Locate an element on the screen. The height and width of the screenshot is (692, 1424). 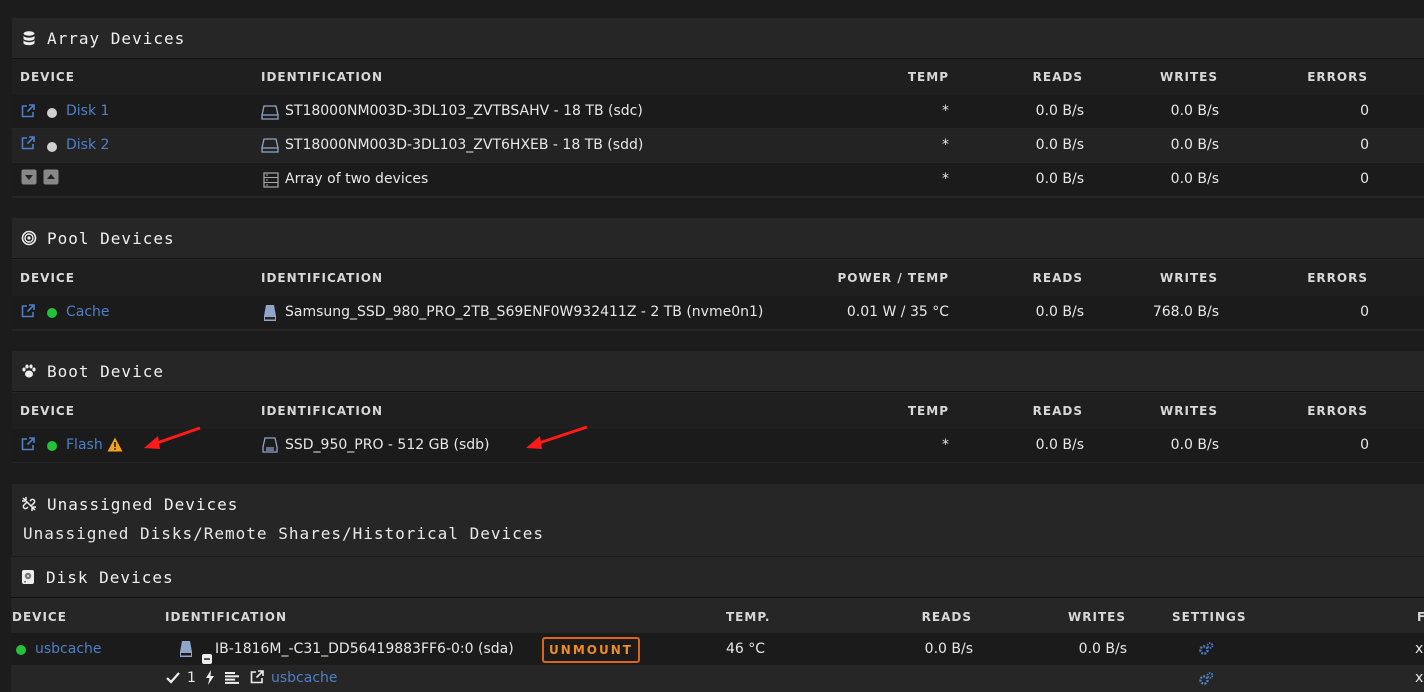
panel-title: Array Devices is located at coordinates (116, 38).